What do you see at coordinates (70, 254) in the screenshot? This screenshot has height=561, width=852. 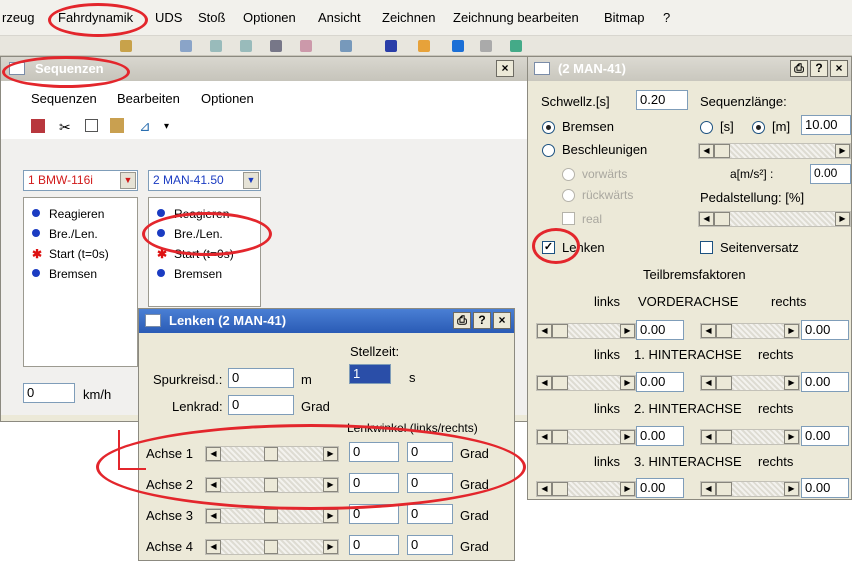 I see `list-item: ✱ Start (t=0s)` at bounding box center [70, 254].